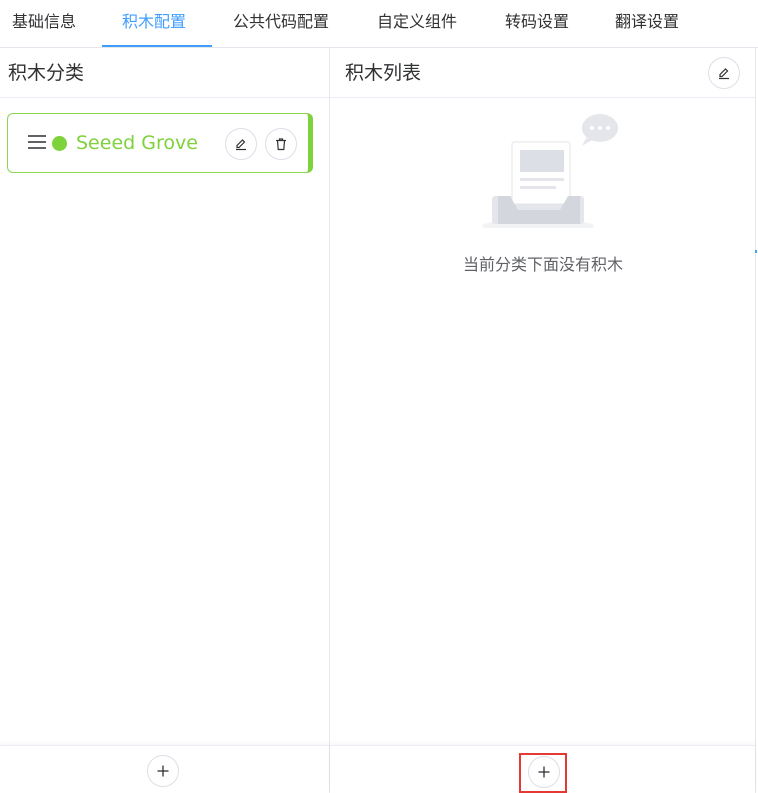 The width and height of the screenshot is (758, 793). I want to click on tab-transcode-settings: 转码设置, so click(537, 24).